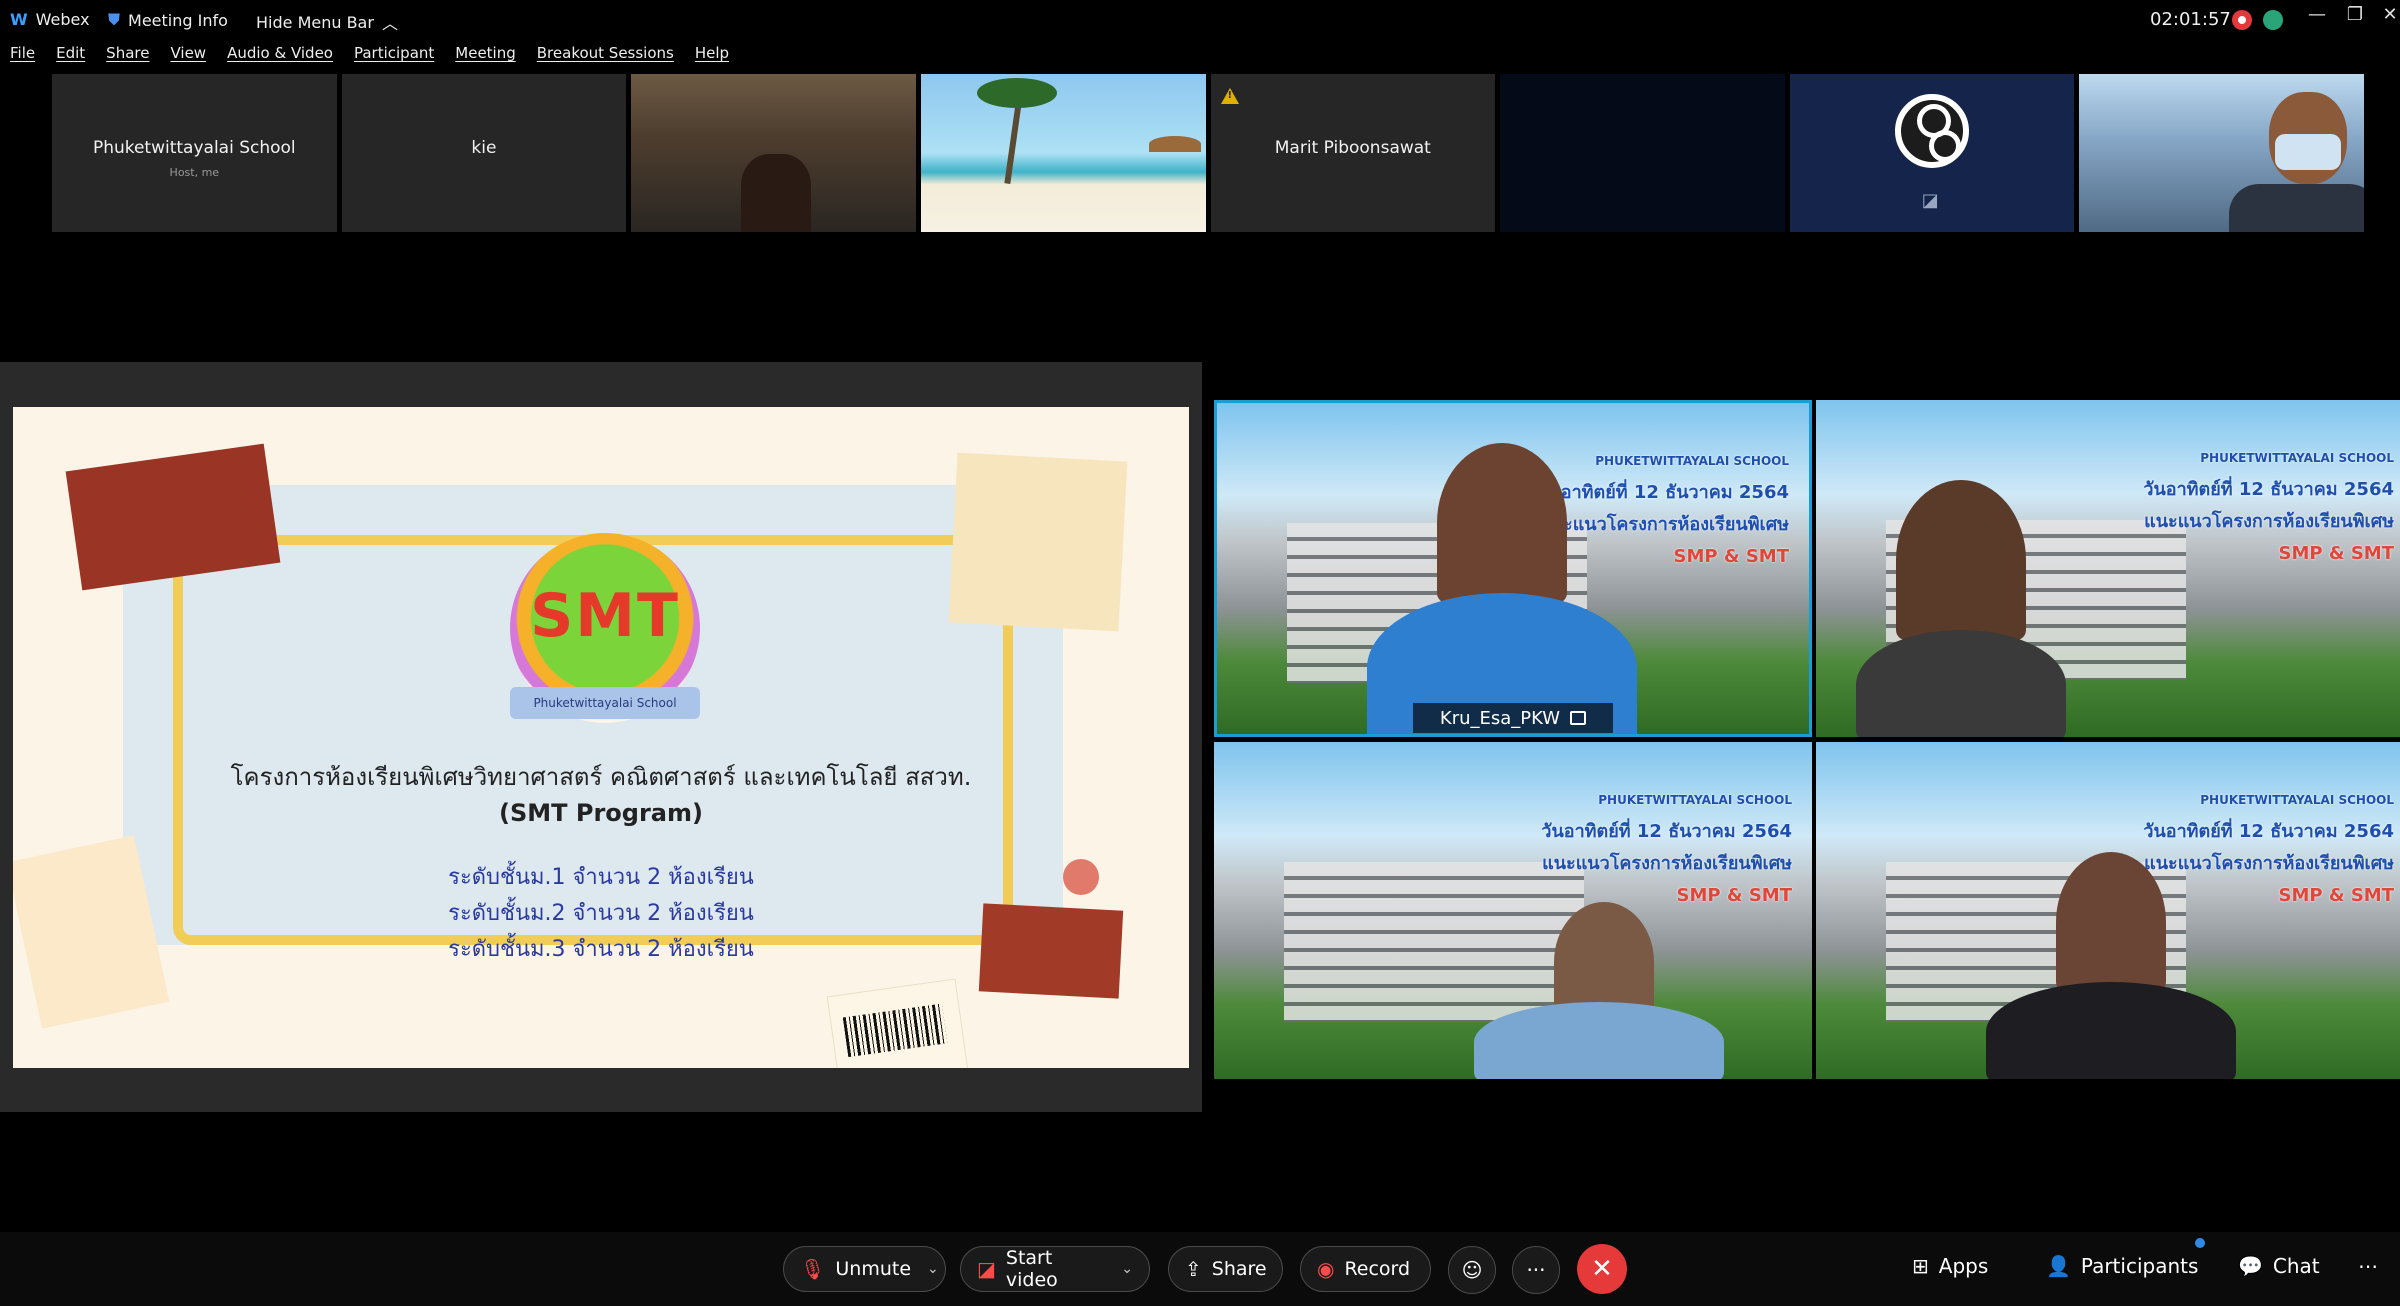  I want to click on participants-button: 👤 Participants, so click(2122, 1266).